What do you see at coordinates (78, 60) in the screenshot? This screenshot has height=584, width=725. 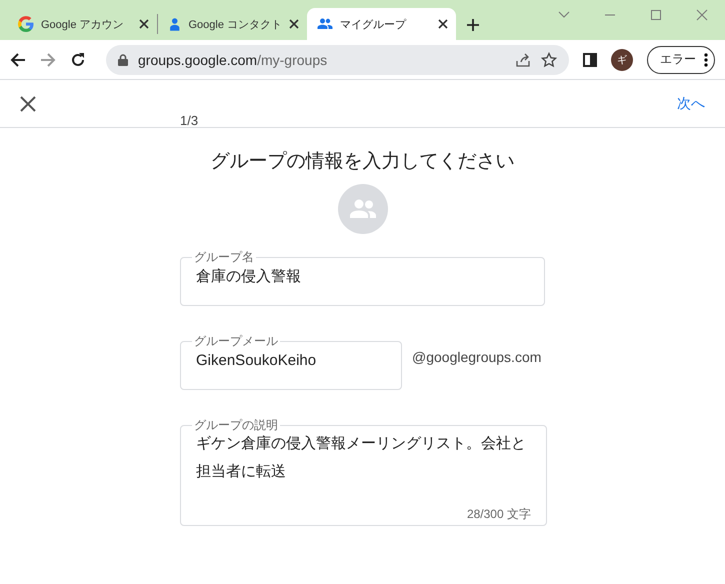 I see `reload-icon` at bounding box center [78, 60].